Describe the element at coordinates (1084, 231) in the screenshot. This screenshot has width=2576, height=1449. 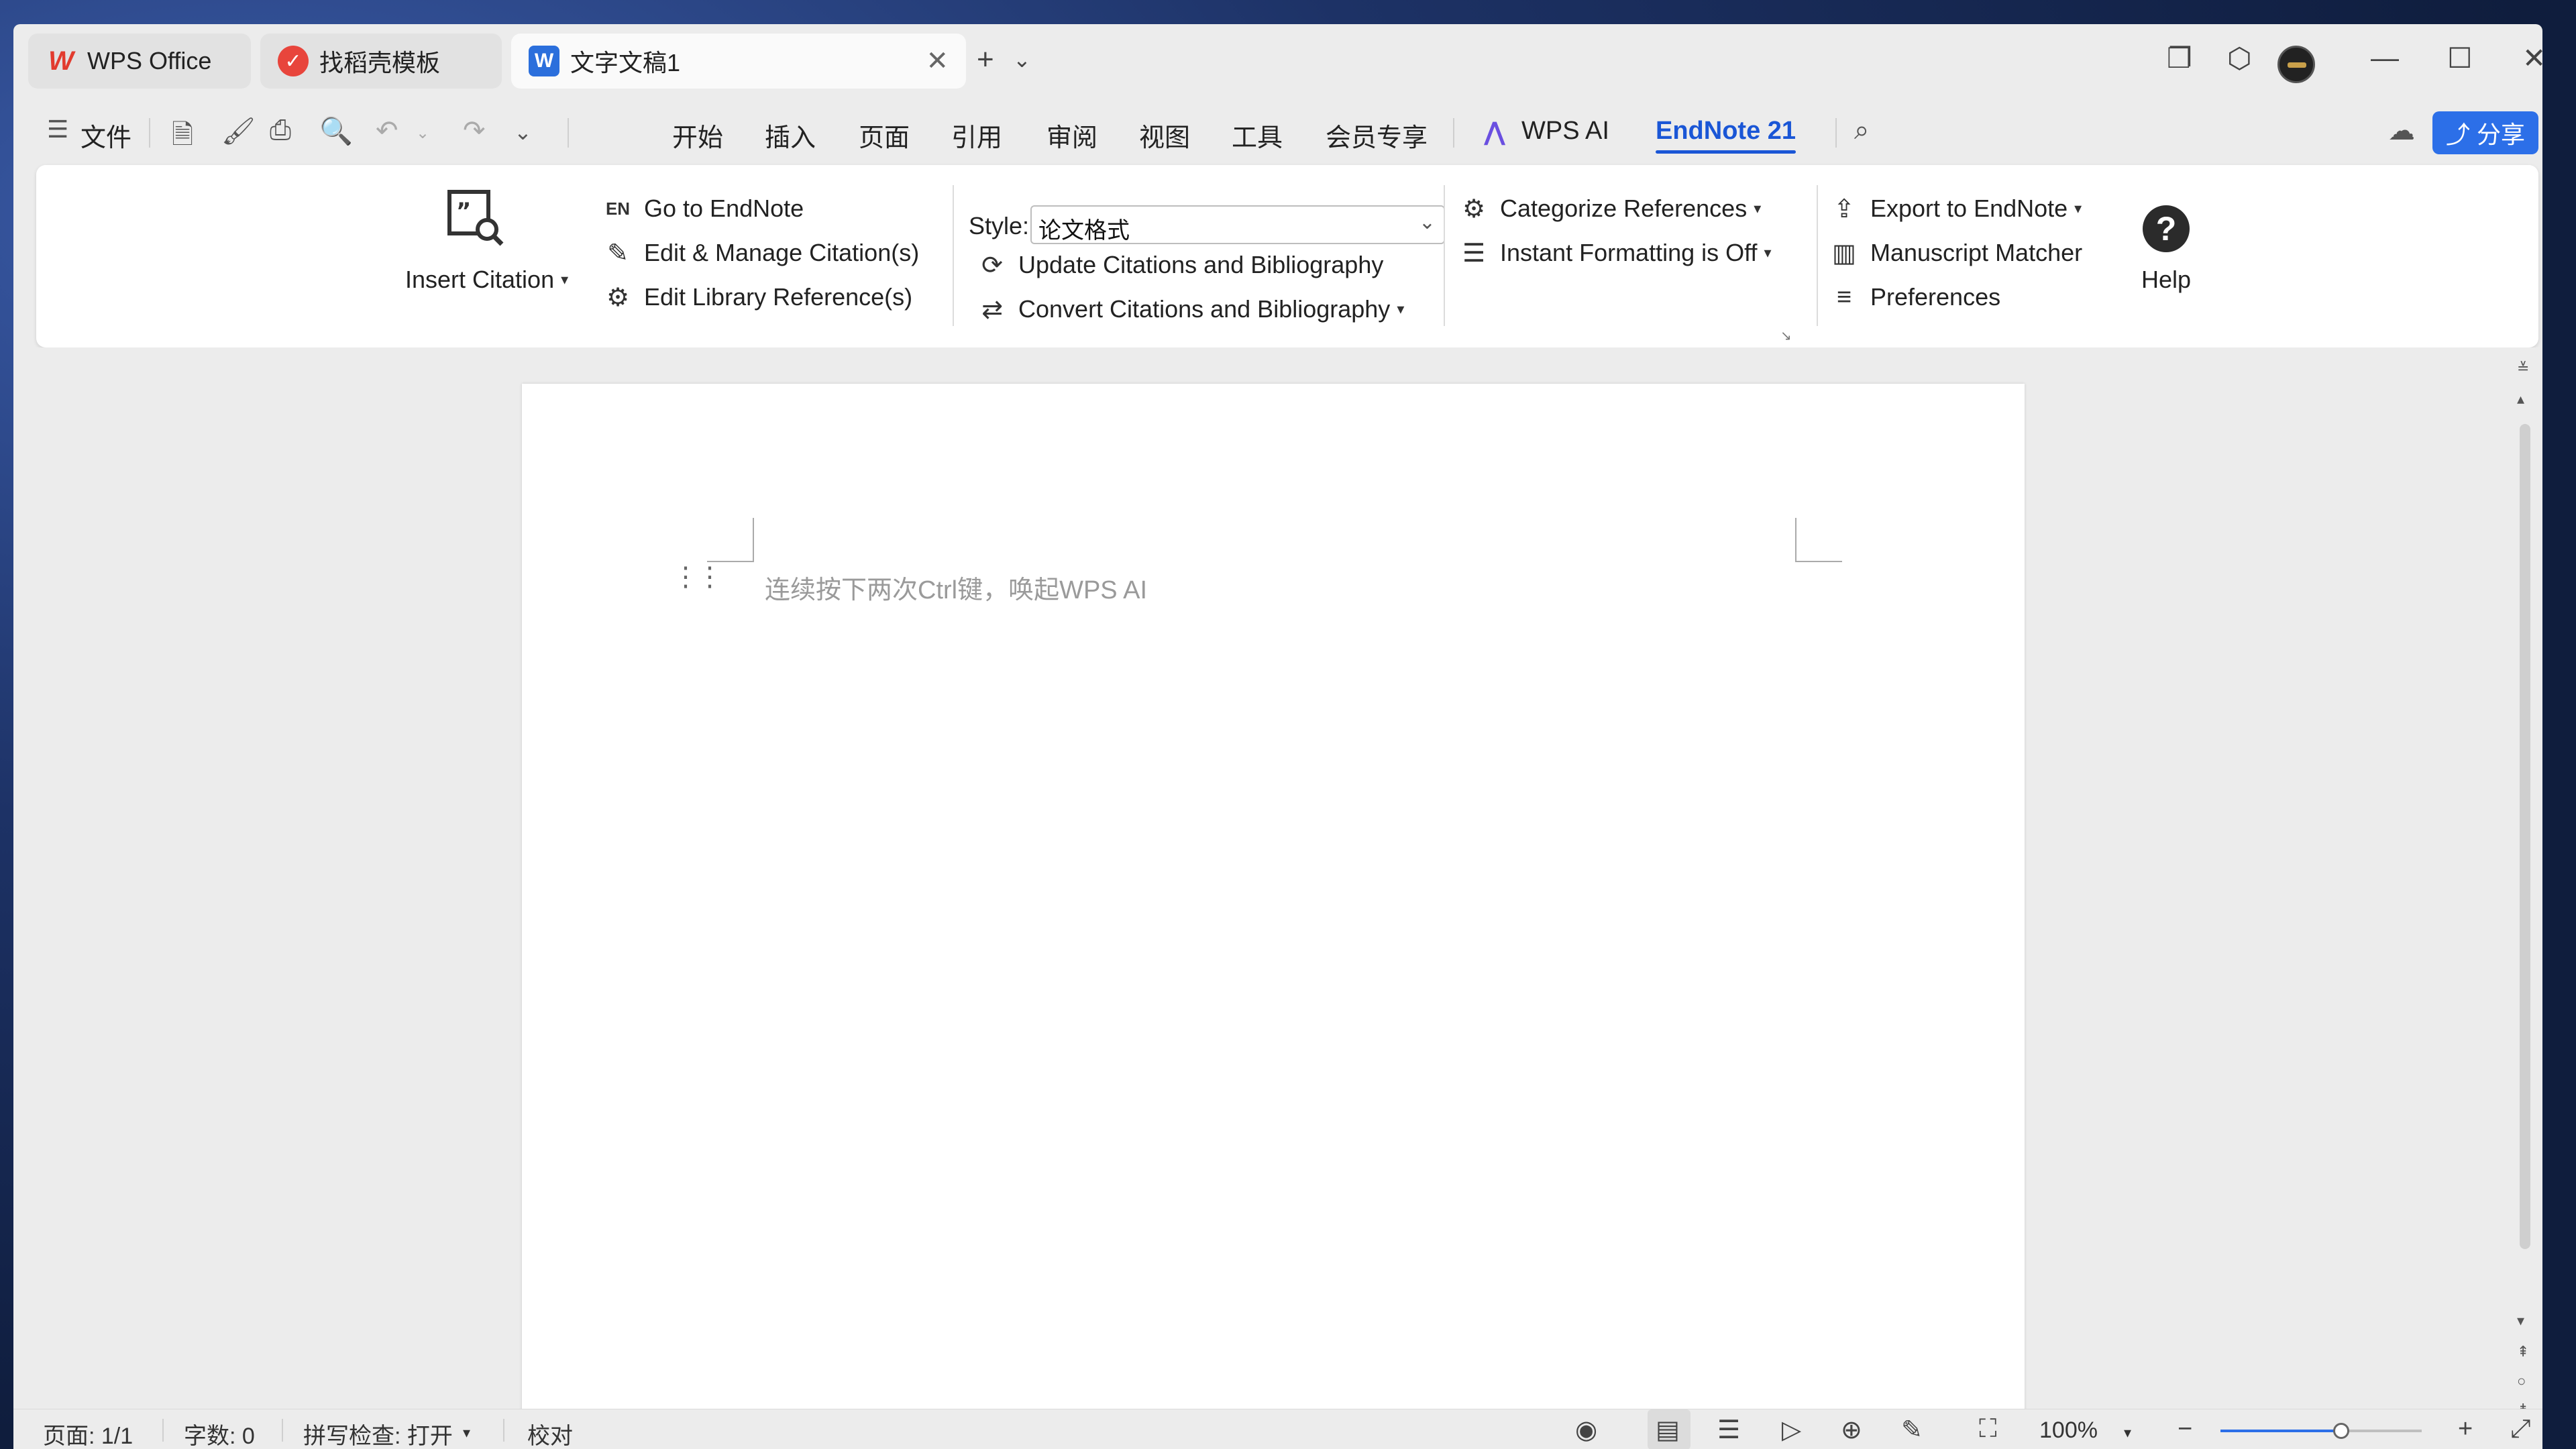
I see `style-value: 论文格式` at that location.